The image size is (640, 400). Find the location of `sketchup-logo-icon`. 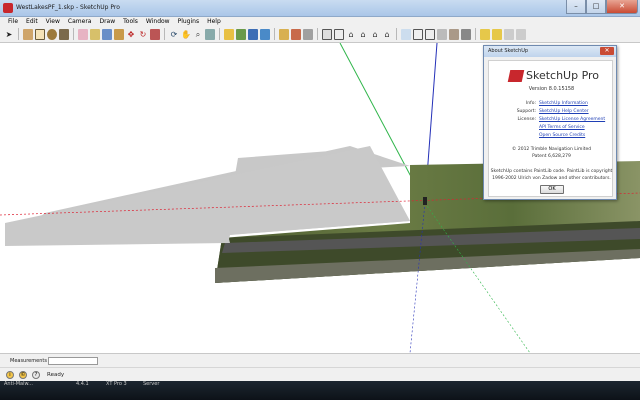

sketchup-logo-icon is located at coordinates (516, 75).